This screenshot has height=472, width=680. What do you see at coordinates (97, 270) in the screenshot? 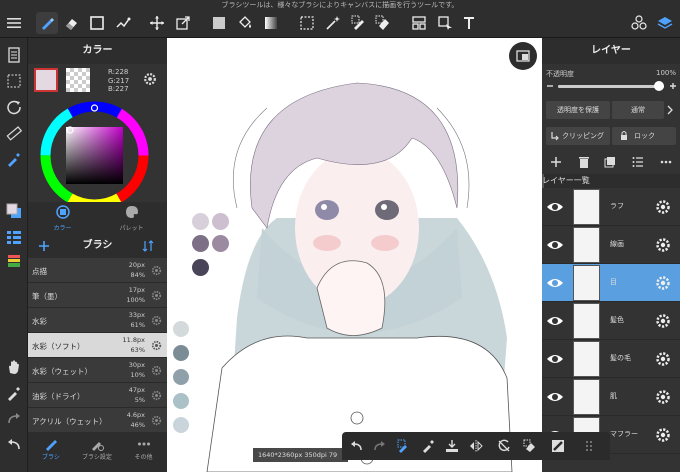
I see `brush-item: 点描 20px 84%` at bounding box center [97, 270].